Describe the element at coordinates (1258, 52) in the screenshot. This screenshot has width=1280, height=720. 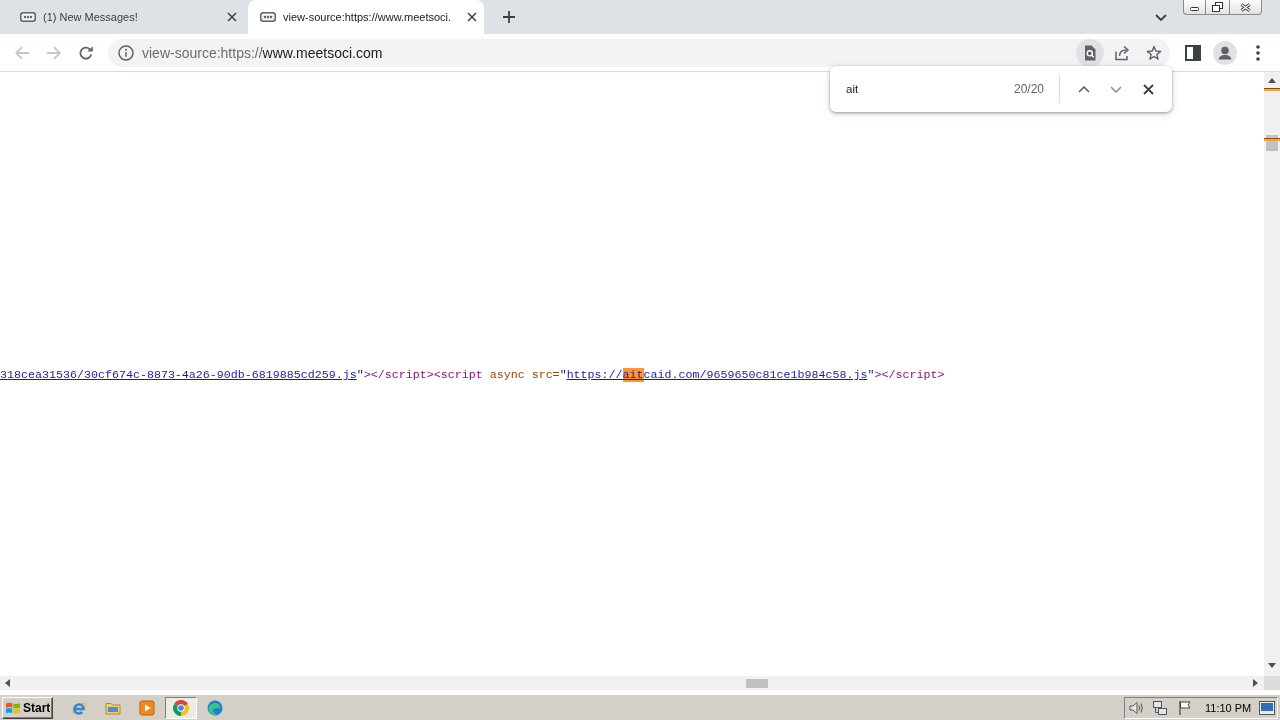
I see `menu-icon` at that location.